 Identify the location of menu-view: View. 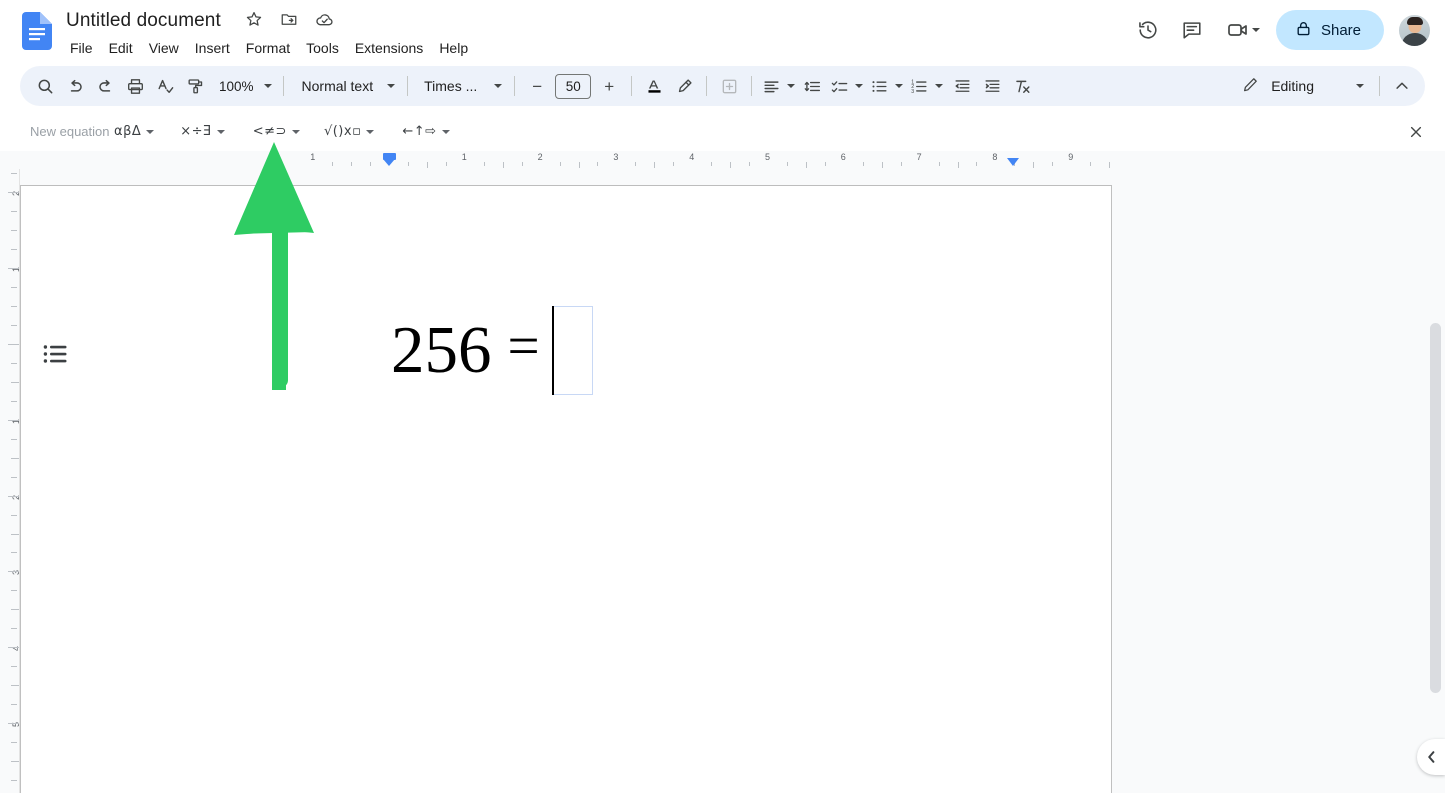
(164, 48).